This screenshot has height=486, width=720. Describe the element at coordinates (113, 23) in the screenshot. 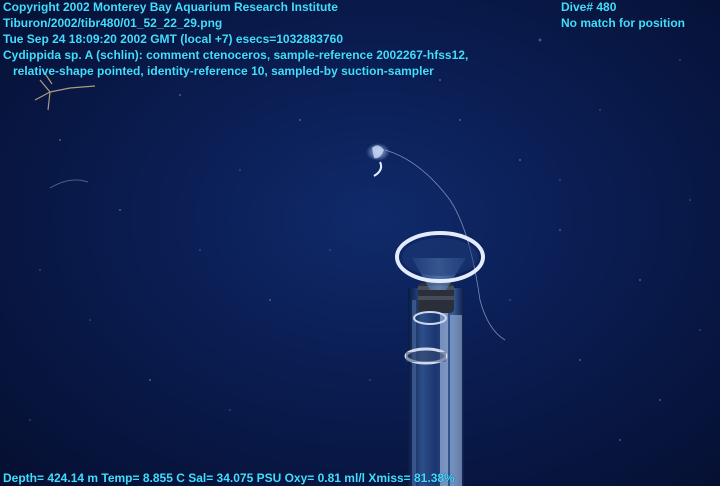

I see `file-path-text: Tiburon/2002/tibr480/01_52_22_29.png` at that location.